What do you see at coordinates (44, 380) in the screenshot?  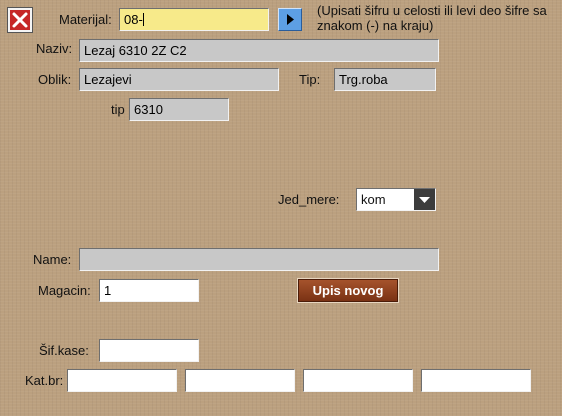 I see `kat-br-label: Kat.br:` at bounding box center [44, 380].